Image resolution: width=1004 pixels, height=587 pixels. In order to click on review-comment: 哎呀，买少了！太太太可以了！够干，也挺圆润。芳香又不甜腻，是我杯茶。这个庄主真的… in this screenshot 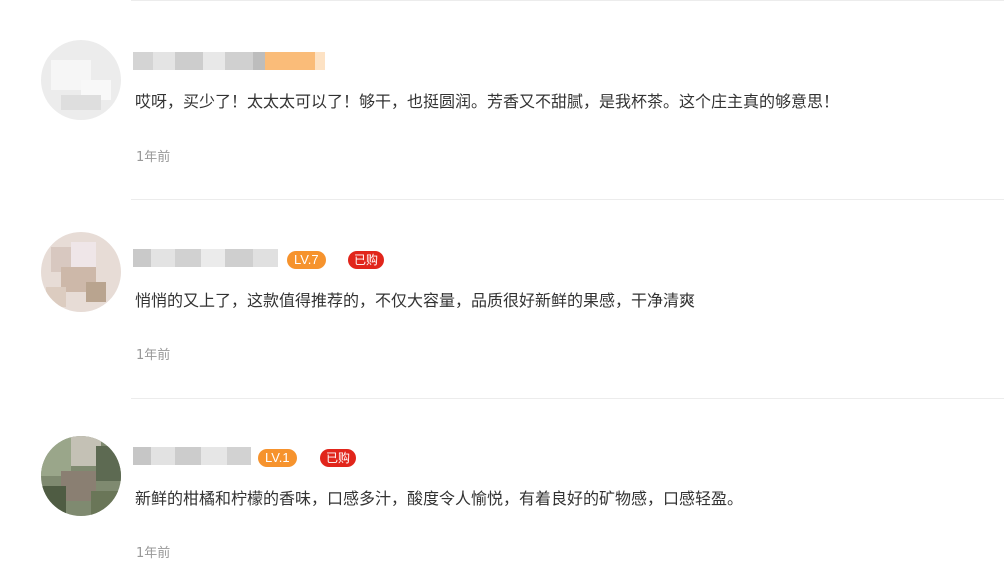, I will do `click(487, 101)`.